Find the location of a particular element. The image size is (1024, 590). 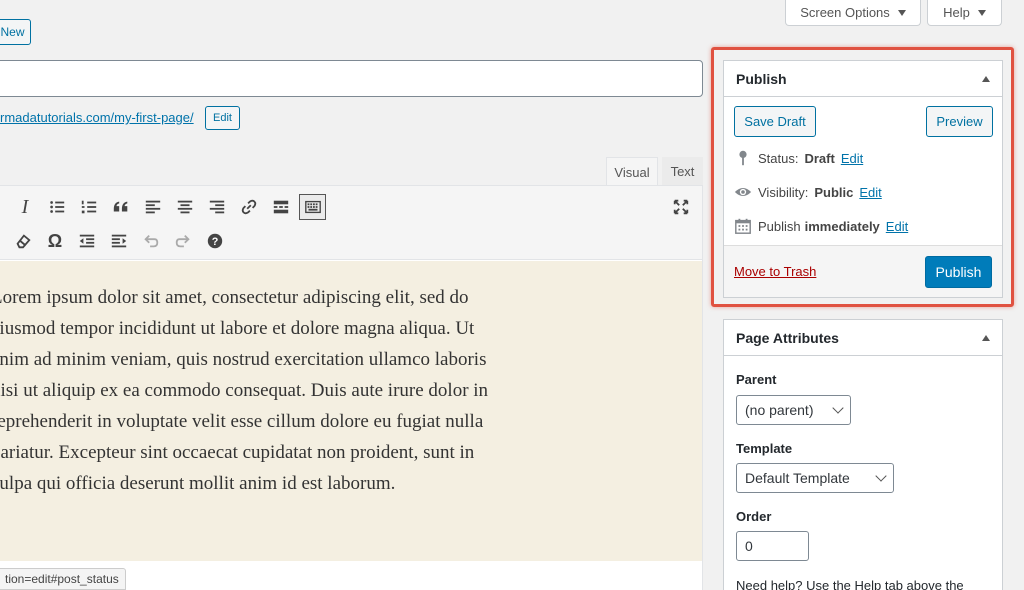

help-tab: Help is located at coordinates (964, 13).